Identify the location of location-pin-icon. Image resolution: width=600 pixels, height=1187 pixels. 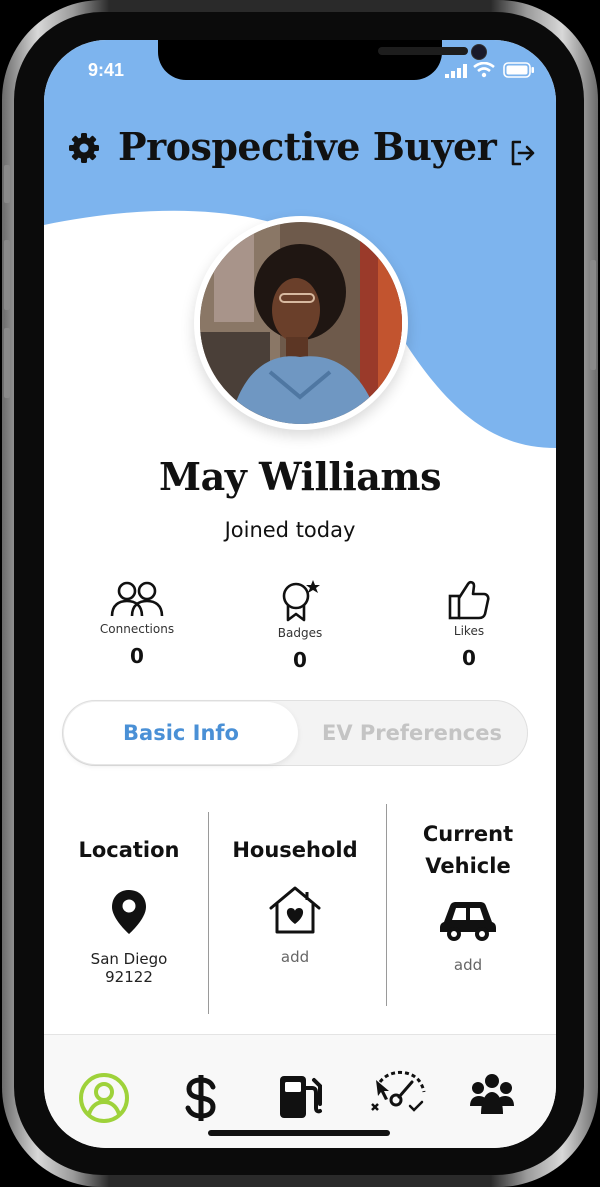
(129, 912).